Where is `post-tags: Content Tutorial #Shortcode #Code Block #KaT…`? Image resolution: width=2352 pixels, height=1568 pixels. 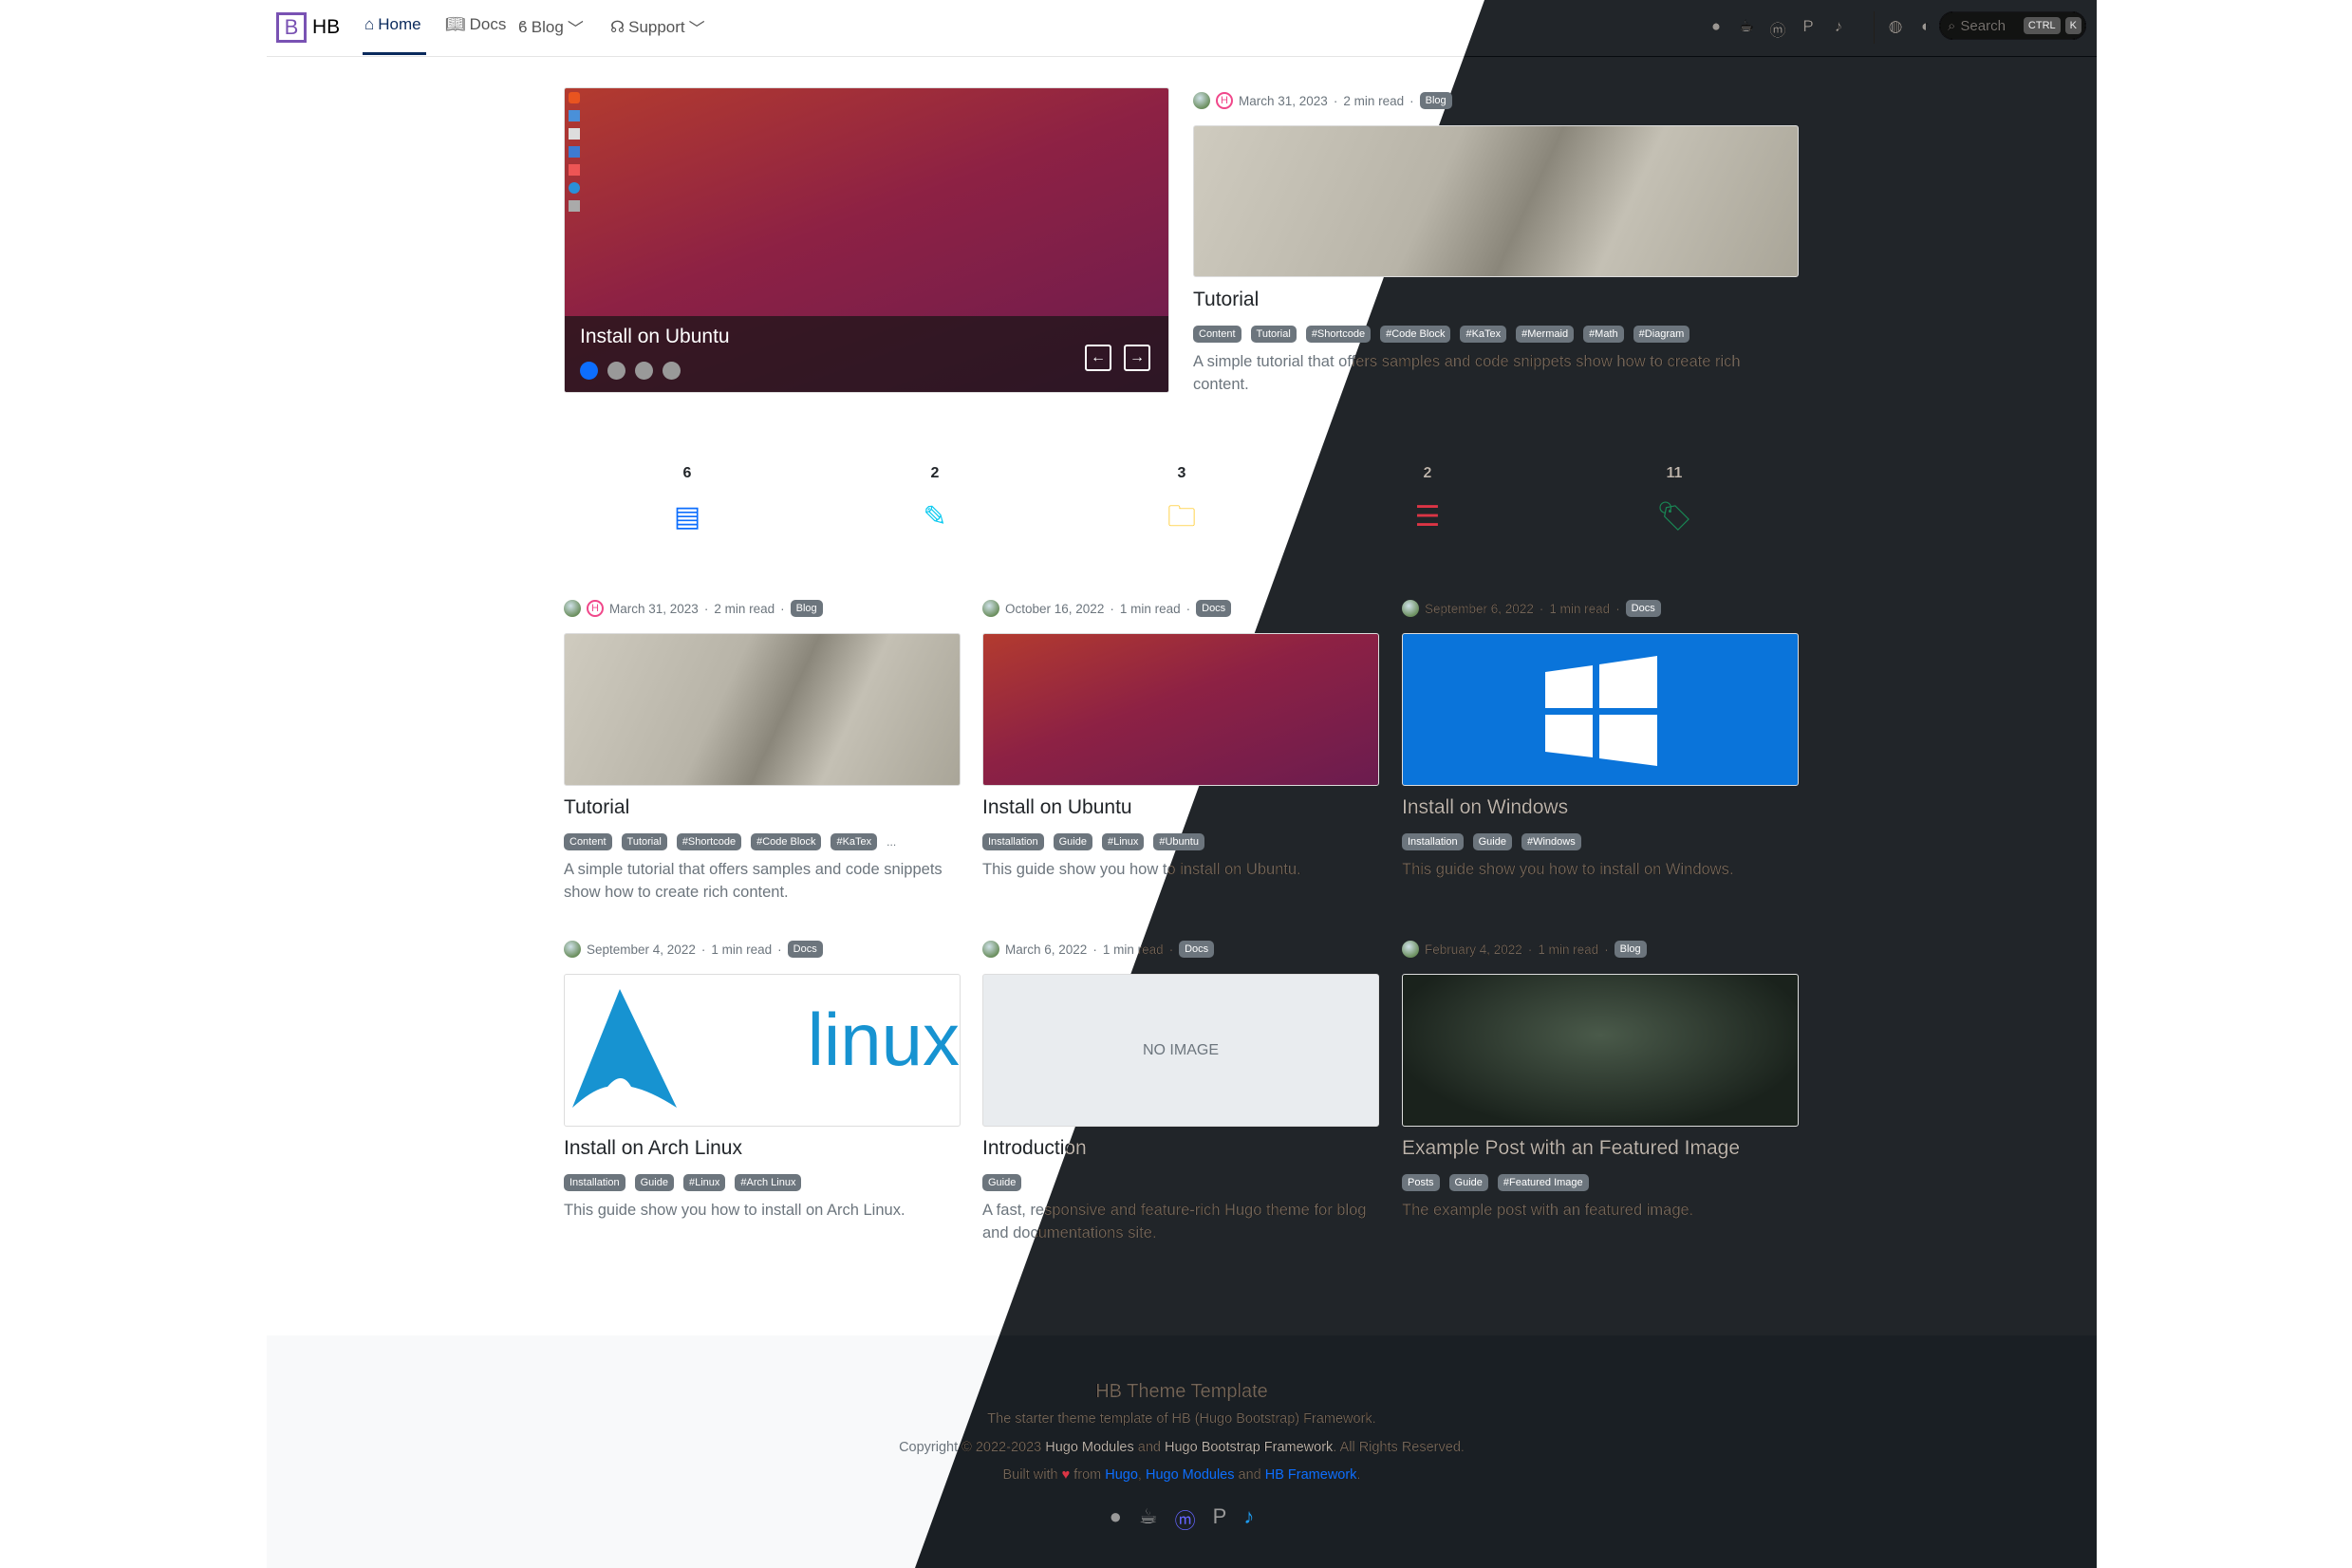 post-tags: Content Tutorial #Shortcode #Code Block #KaT… is located at coordinates (730, 842).